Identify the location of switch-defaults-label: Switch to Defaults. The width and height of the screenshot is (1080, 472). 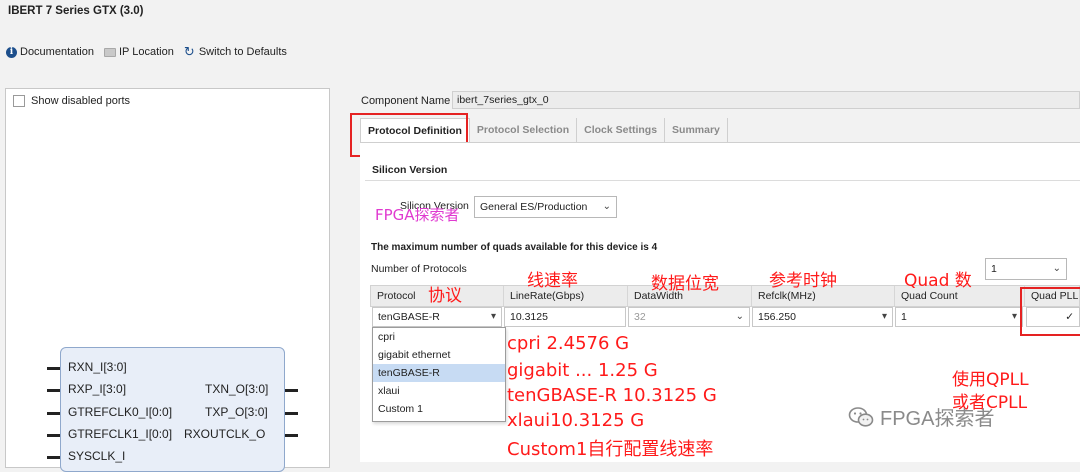
(242, 52).